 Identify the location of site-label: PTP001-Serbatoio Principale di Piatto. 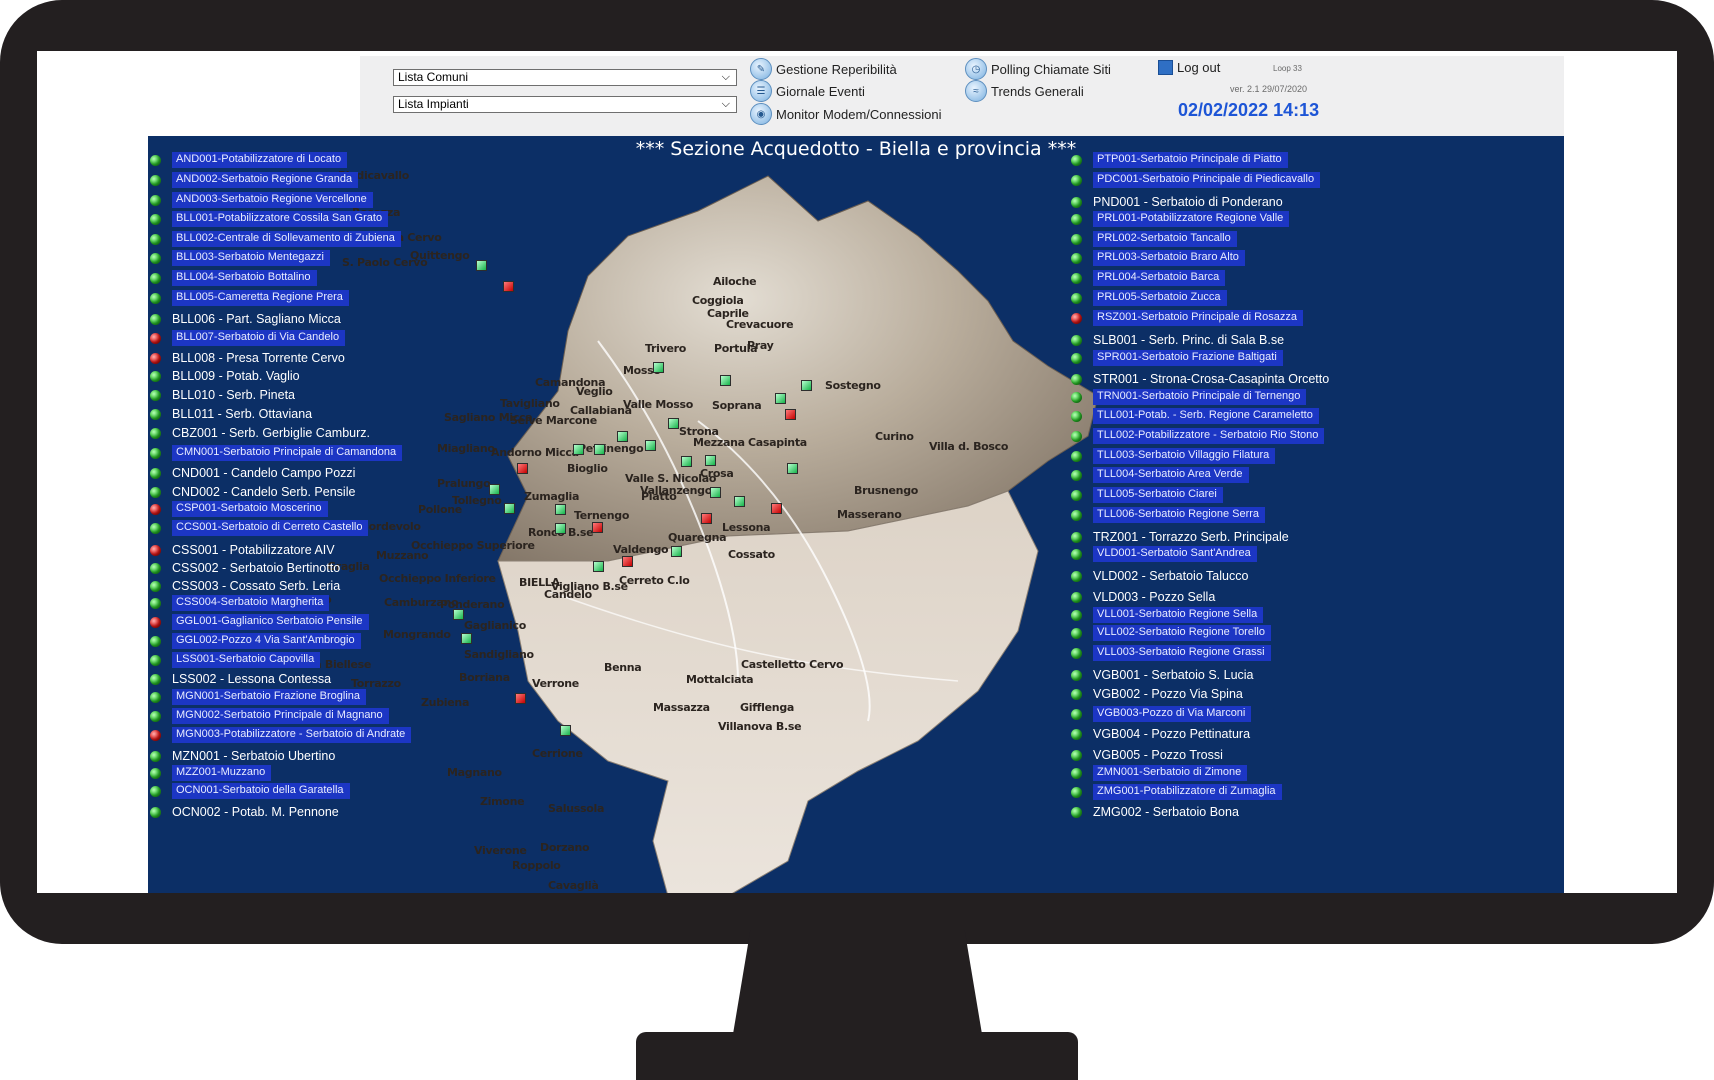
(1190, 160).